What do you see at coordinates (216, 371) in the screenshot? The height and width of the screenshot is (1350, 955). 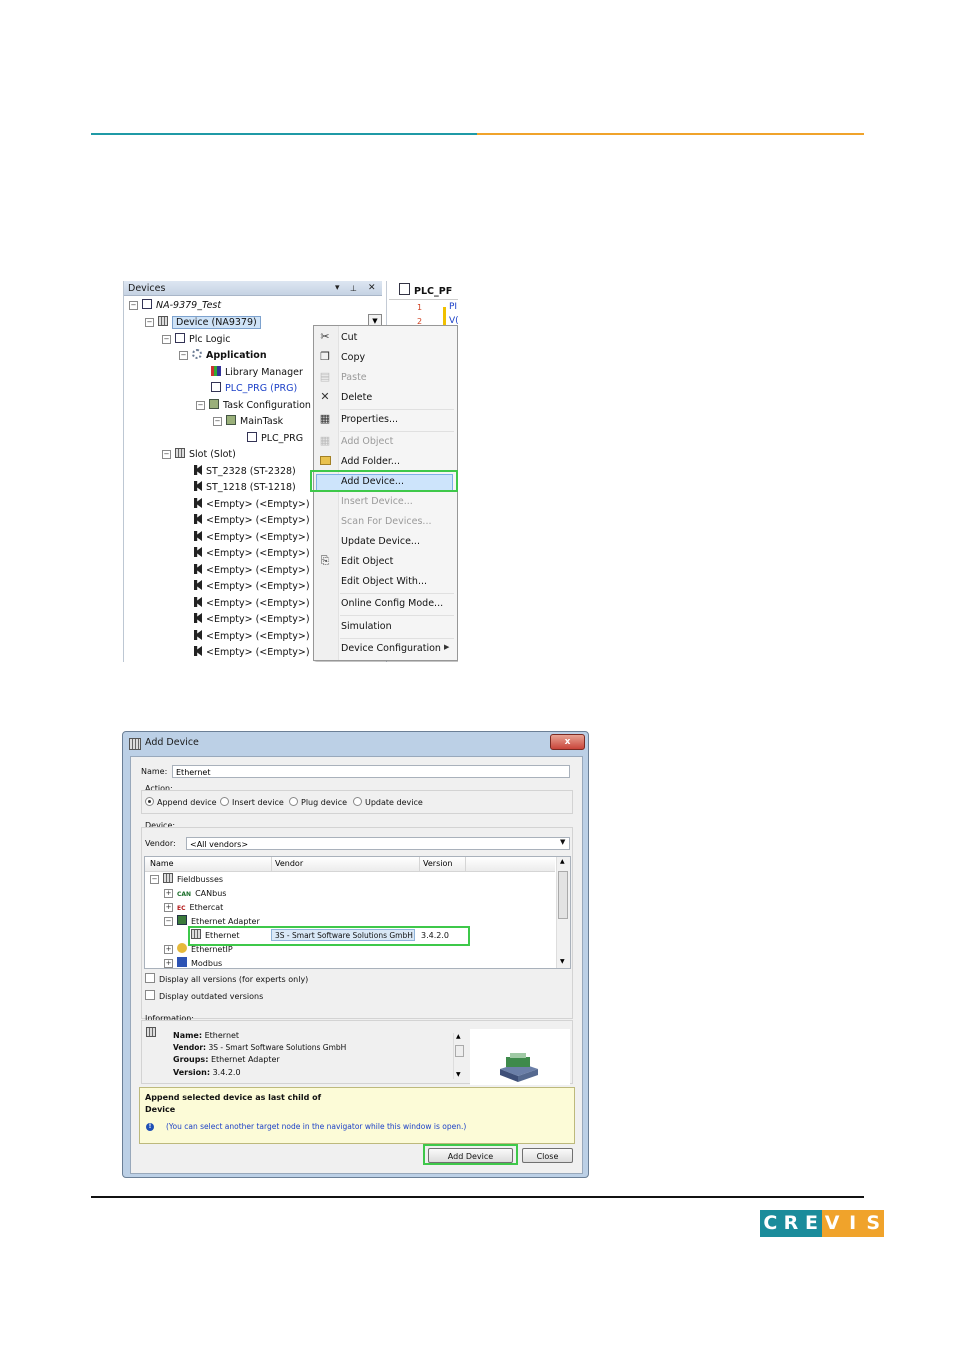 I see `library-icon` at bounding box center [216, 371].